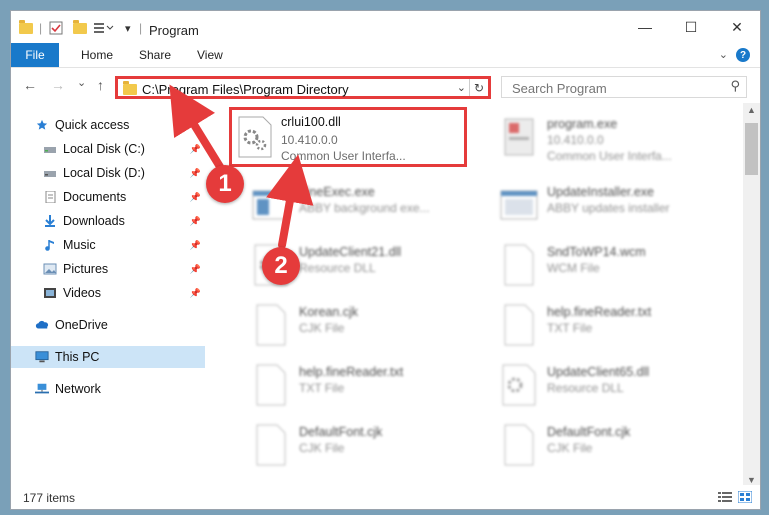 This screenshot has width=769, height=515. Describe the element at coordinates (290, 201) in the screenshot. I see `arrow-to-dll-file` at that location.